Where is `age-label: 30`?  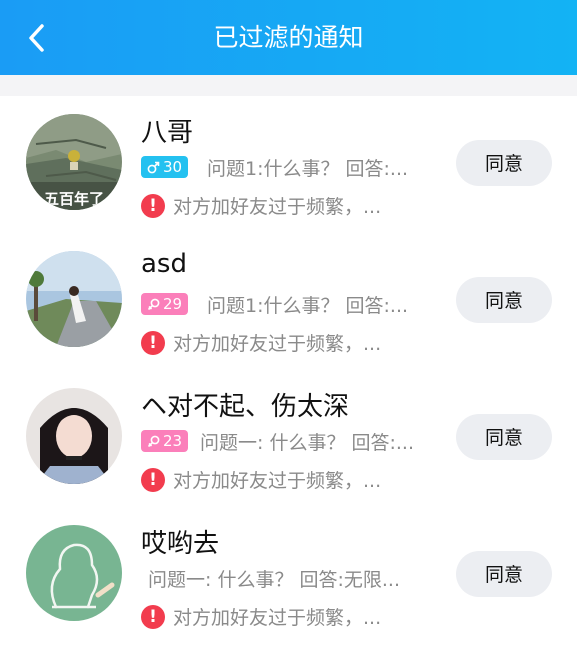
age-label: 30 is located at coordinates (173, 167).